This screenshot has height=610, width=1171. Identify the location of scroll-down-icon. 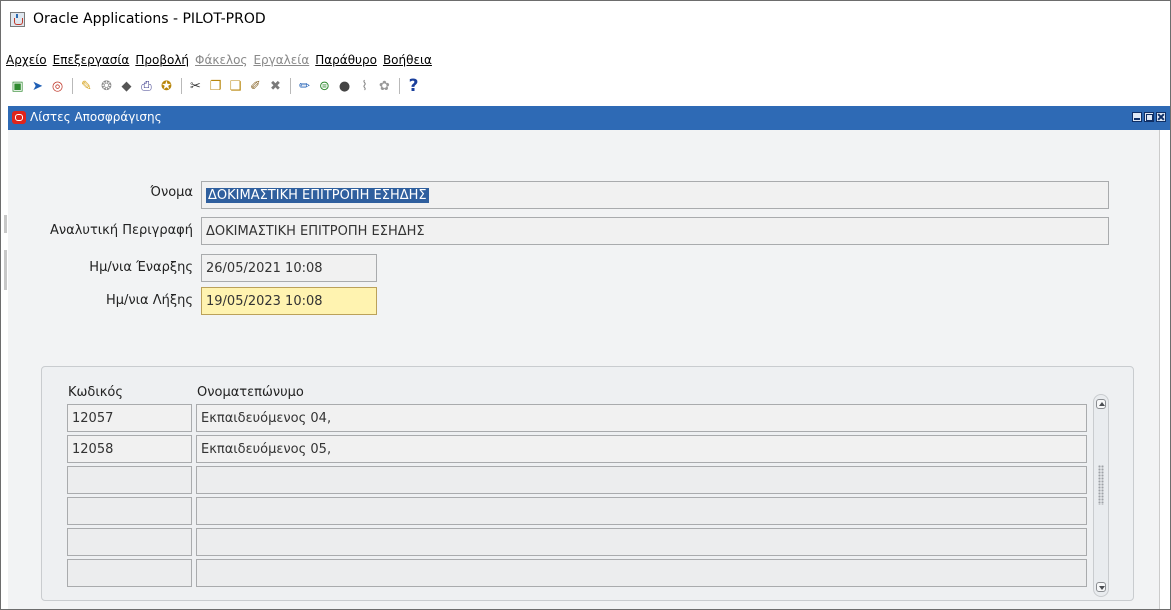
(1101, 587).